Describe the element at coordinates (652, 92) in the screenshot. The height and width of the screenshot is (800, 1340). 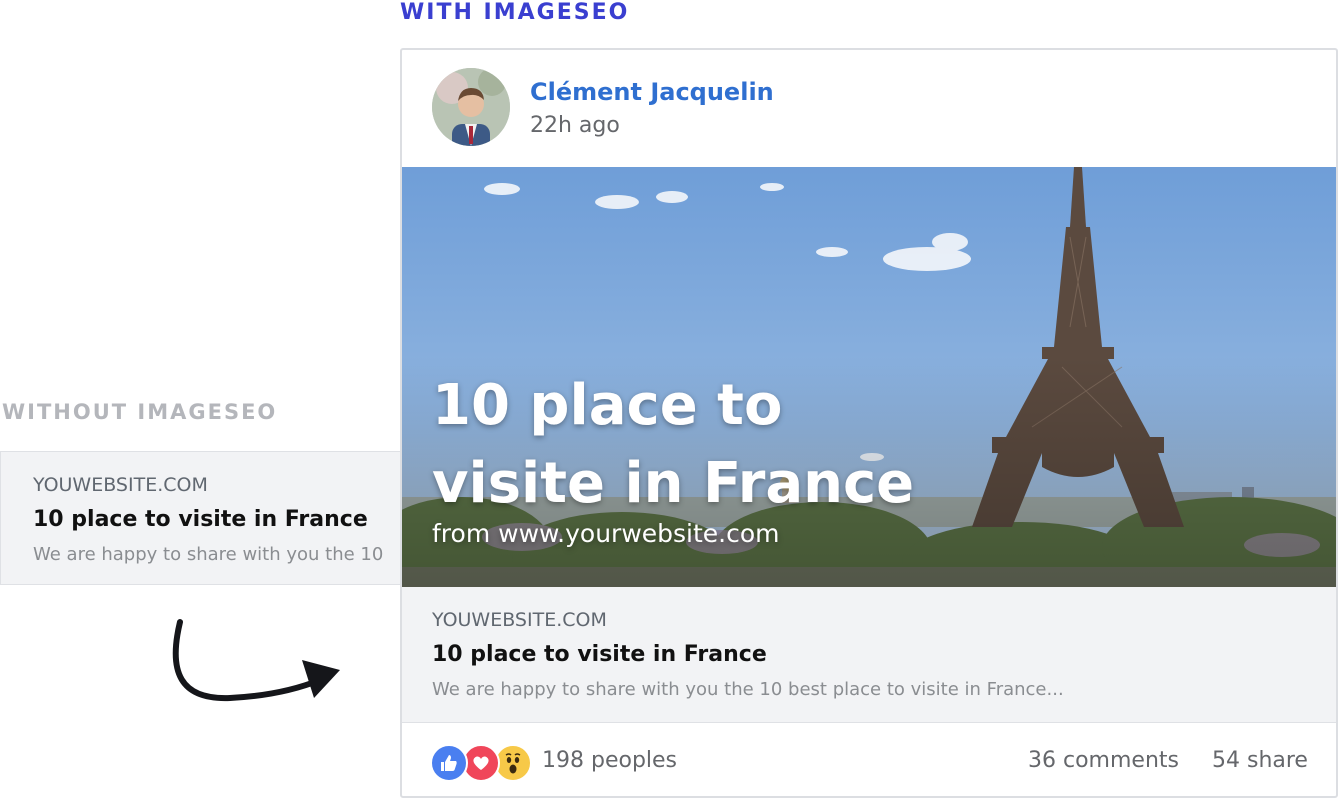
I see `author-name: Clément Jacquelin` at that location.